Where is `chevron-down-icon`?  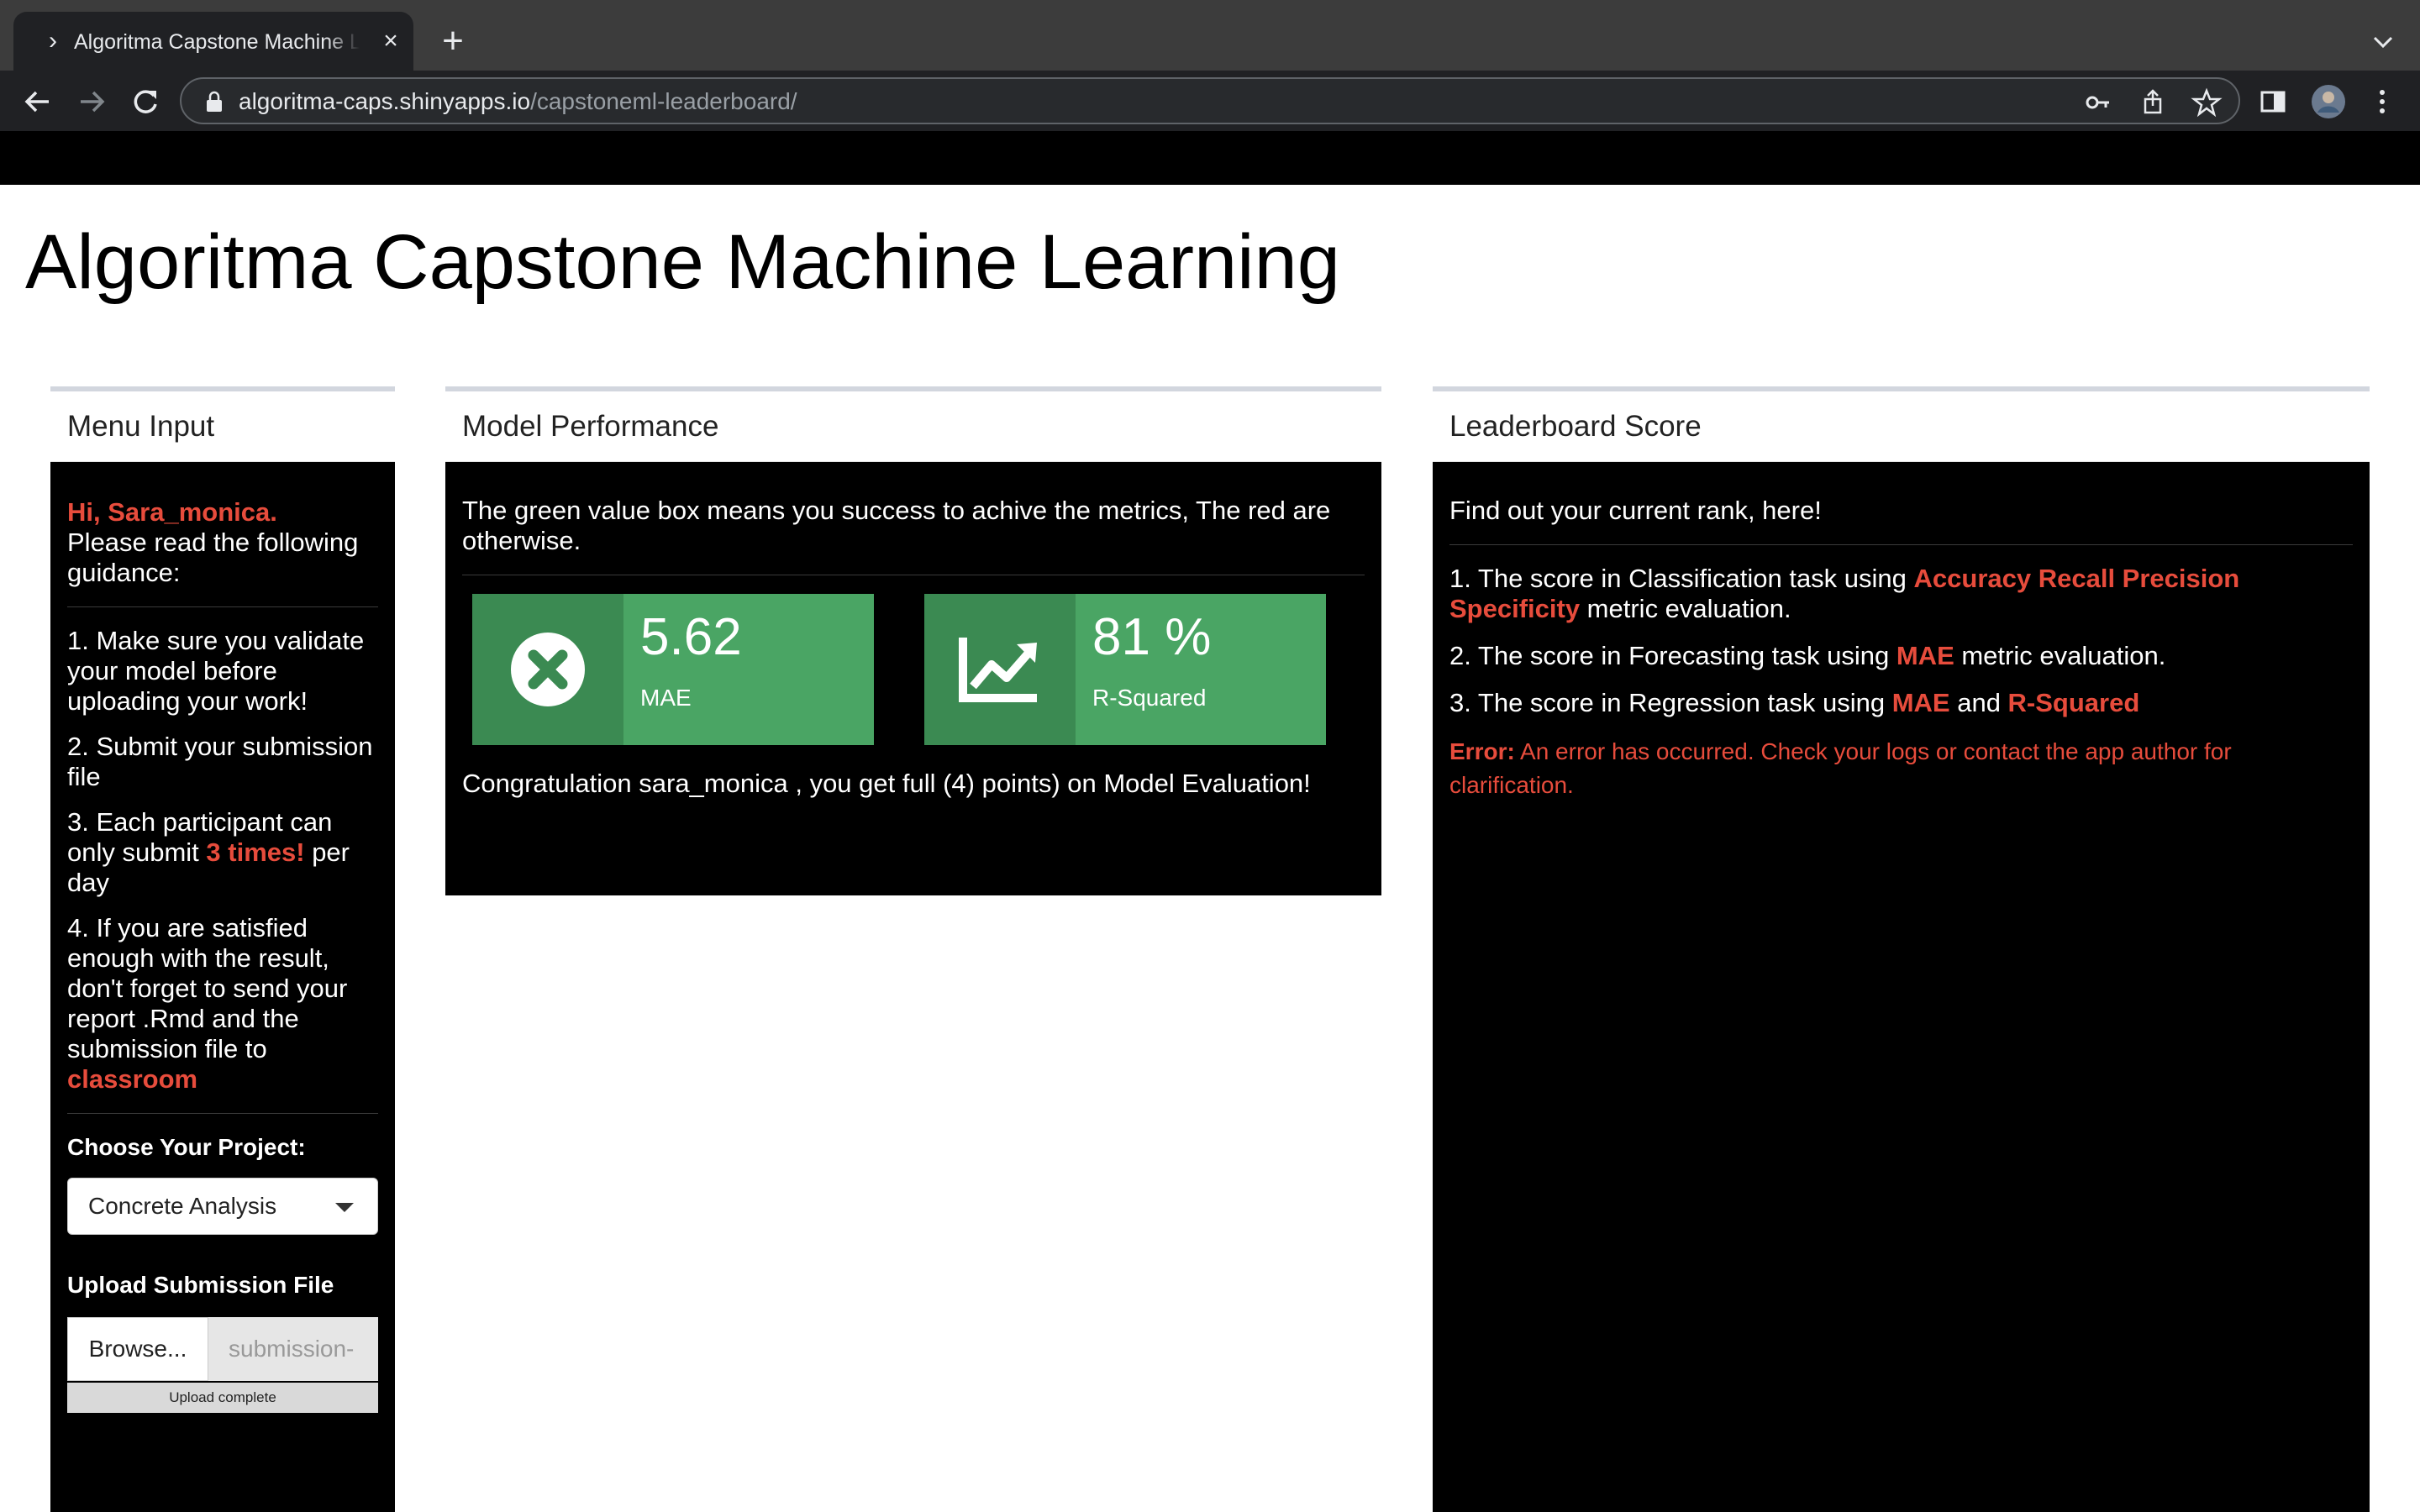 chevron-down-icon is located at coordinates (2384, 42).